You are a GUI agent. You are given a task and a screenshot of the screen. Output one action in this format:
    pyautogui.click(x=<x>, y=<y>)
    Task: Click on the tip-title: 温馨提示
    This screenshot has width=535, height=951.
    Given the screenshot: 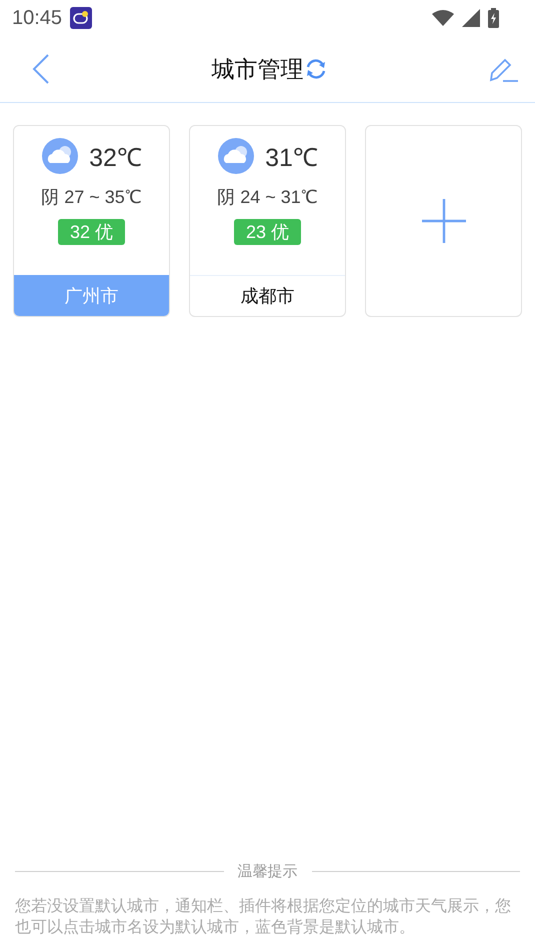 What is the action you would take?
    pyautogui.click(x=268, y=871)
    